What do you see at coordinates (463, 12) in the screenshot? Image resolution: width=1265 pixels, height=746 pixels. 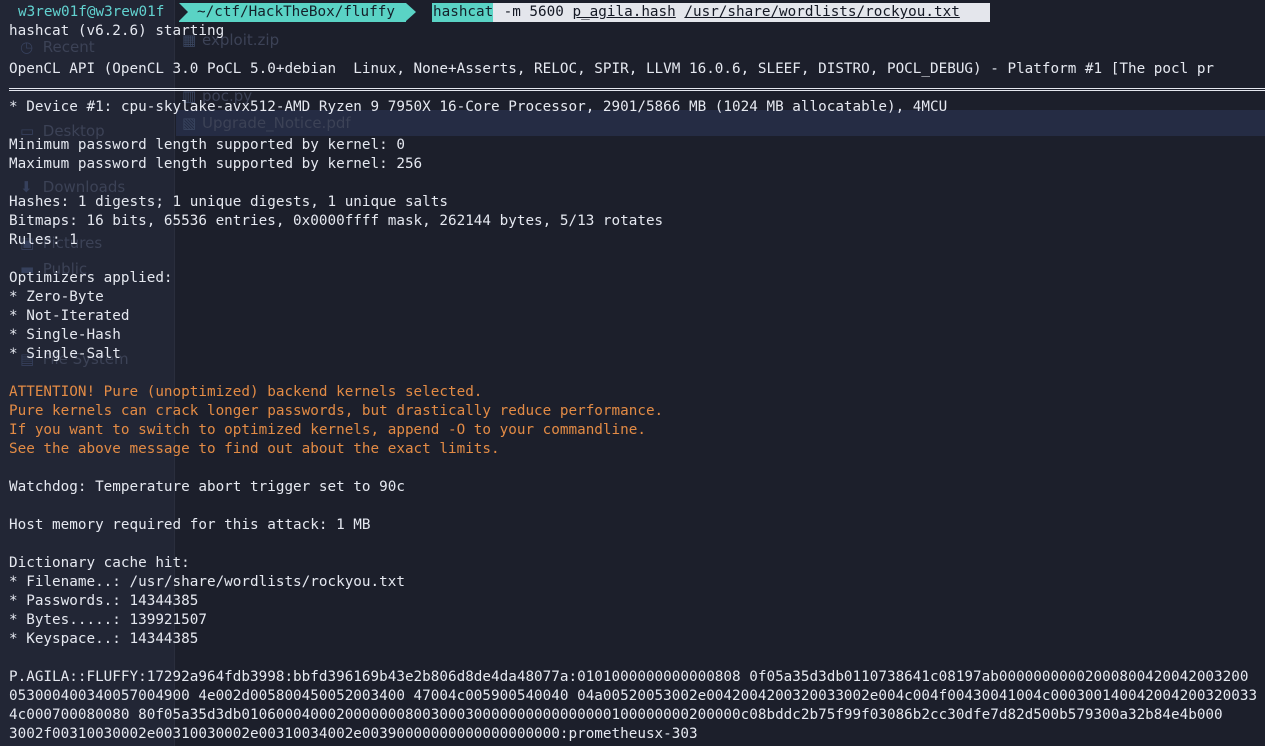 I see `command-name: hashcat` at bounding box center [463, 12].